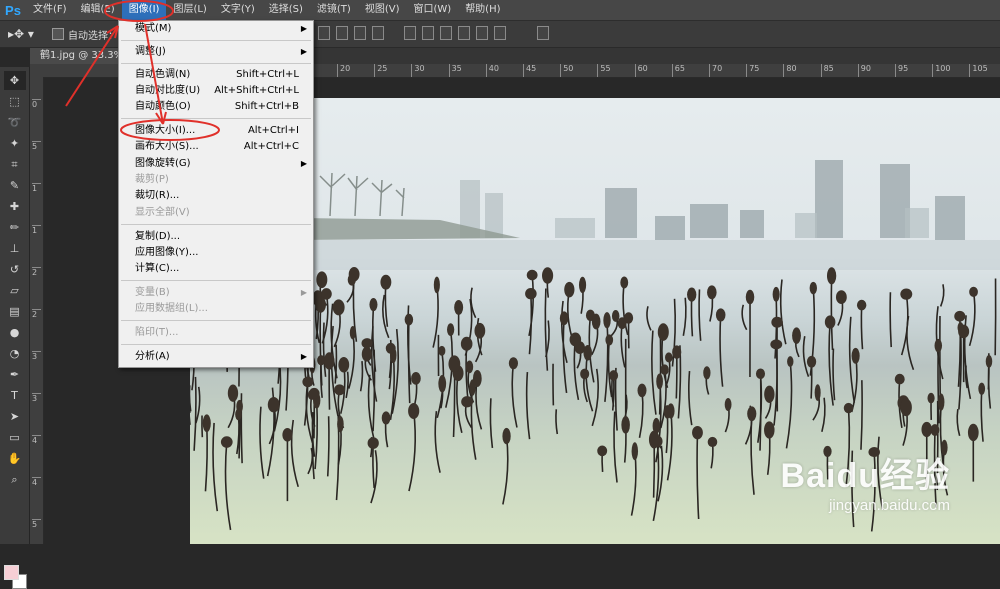 The image size is (1000, 589). I want to click on menu-item-adjustments: 调整(J)▶, so click(216, 52).